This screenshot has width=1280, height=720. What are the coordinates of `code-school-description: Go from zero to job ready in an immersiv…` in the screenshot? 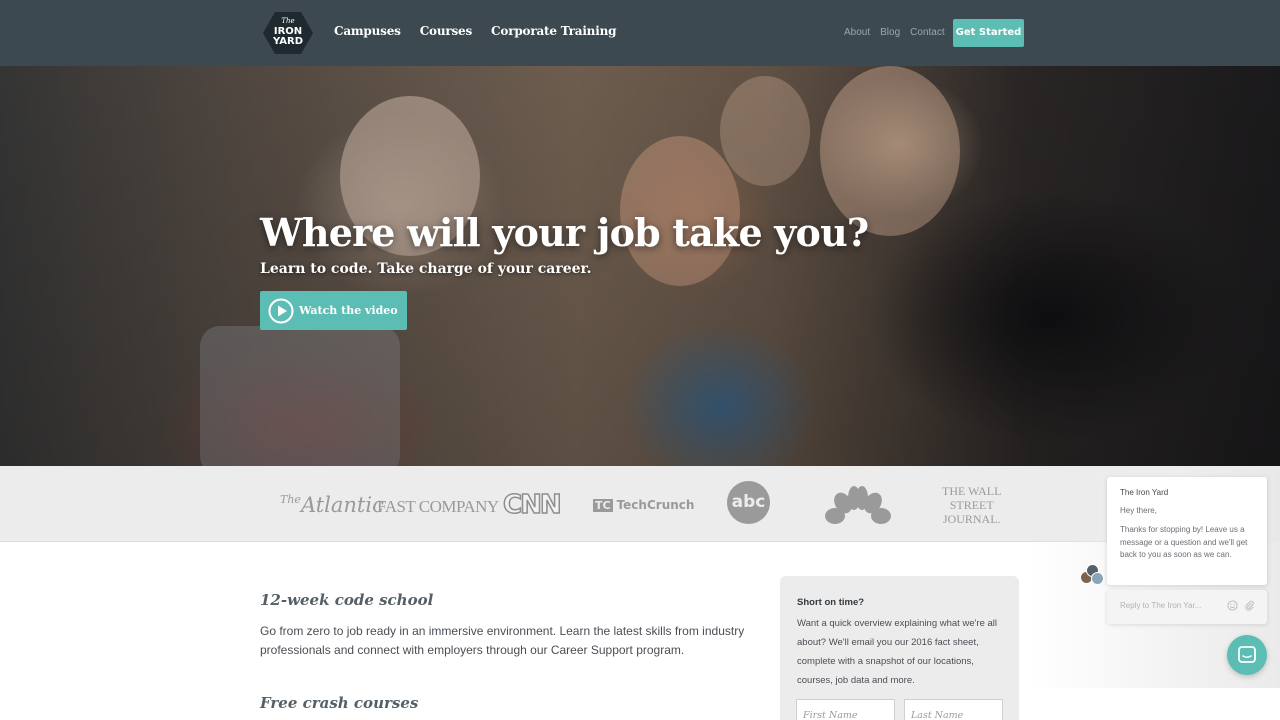 It's located at (502, 640).